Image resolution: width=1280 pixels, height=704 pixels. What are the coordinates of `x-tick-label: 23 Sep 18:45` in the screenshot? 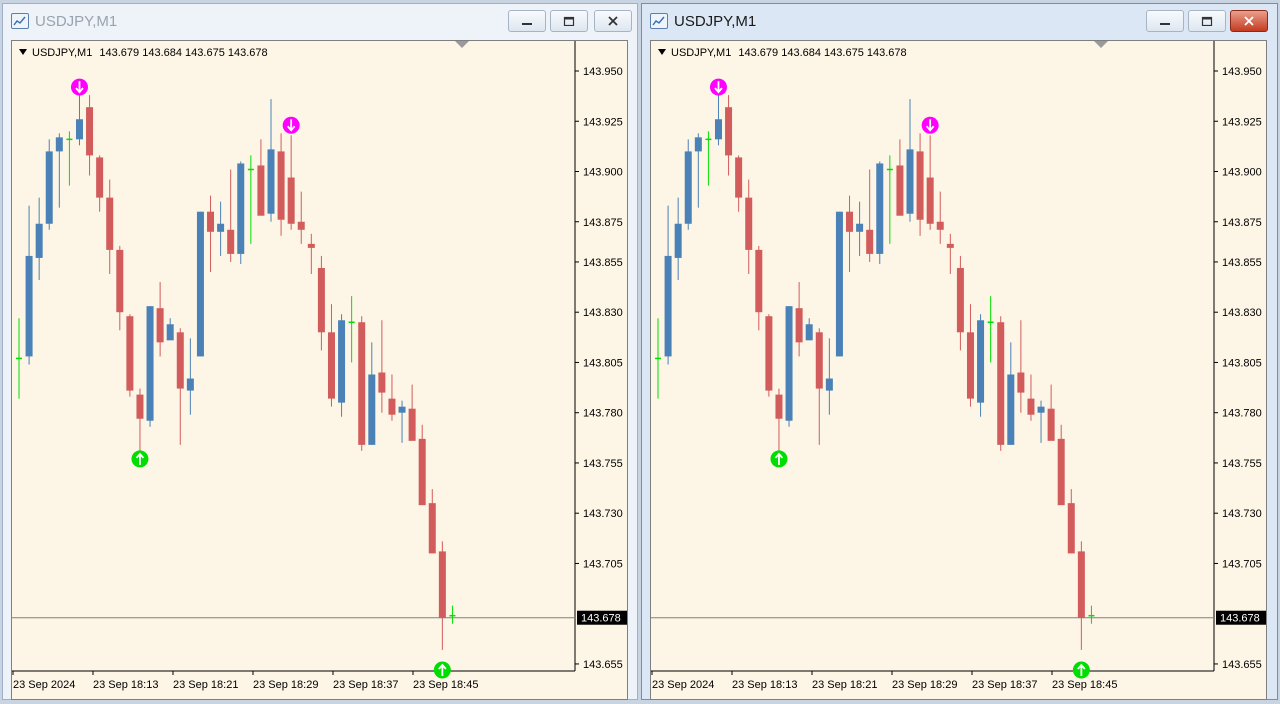 It's located at (445, 685).